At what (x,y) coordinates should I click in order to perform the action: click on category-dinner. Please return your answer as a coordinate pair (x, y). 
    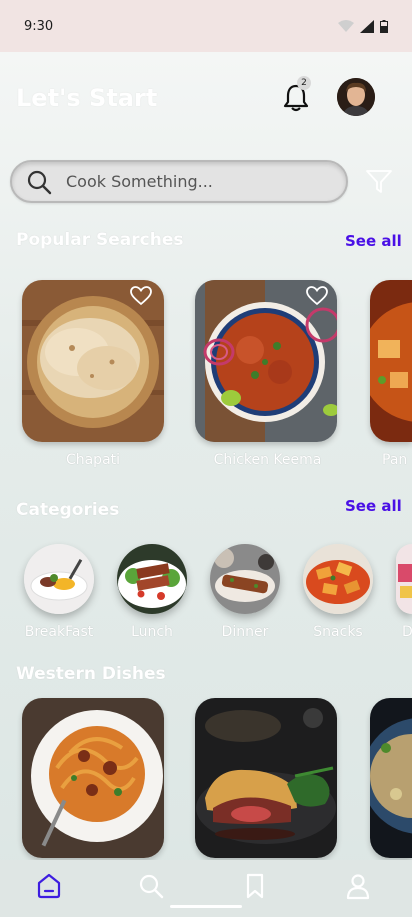
    Looking at the image, I should click on (245, 579).